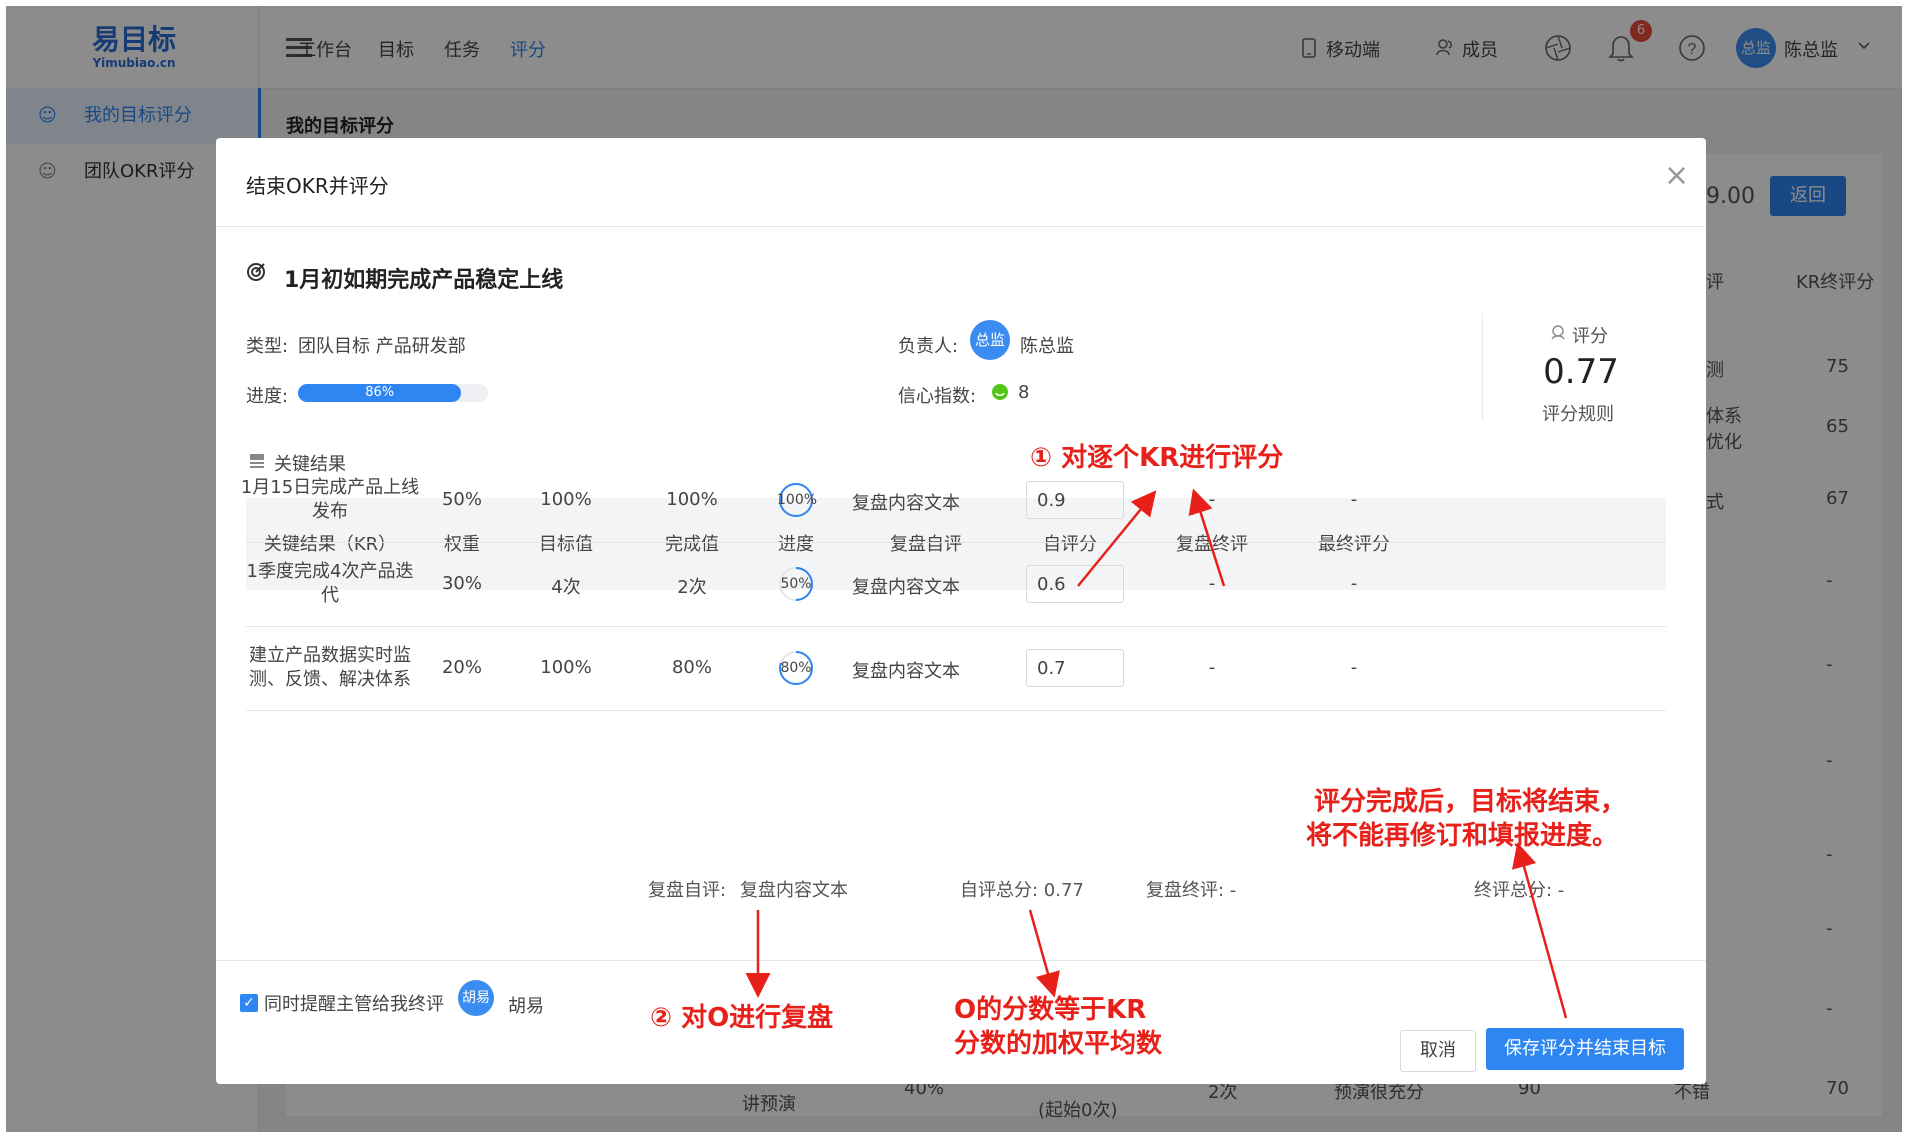  What do you see at coordinates (267, 396) in the screenshot?
I see `progress-label: 进度:` at bounding box center [267, 396].